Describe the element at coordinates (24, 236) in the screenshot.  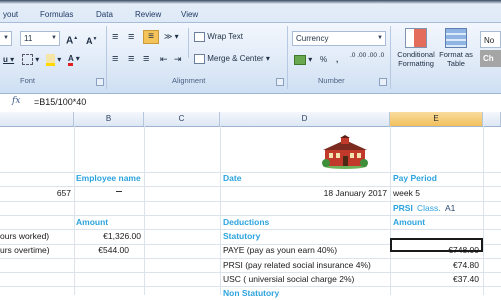
I see `hours-worked-label: ours worked)` at that location.